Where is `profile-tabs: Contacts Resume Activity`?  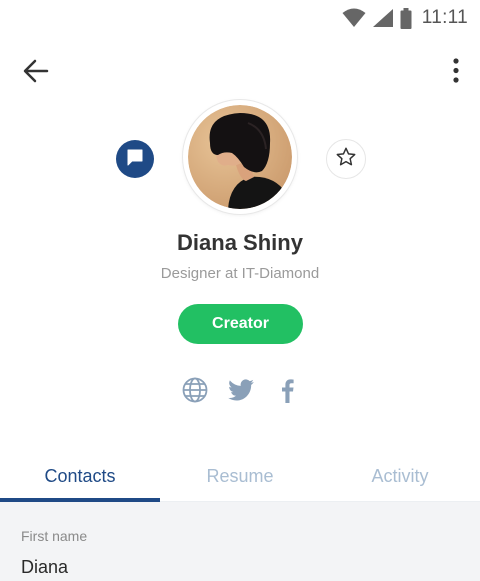 profile-tabs: Contacts Resume Activity is located at coordinates (240, 476).